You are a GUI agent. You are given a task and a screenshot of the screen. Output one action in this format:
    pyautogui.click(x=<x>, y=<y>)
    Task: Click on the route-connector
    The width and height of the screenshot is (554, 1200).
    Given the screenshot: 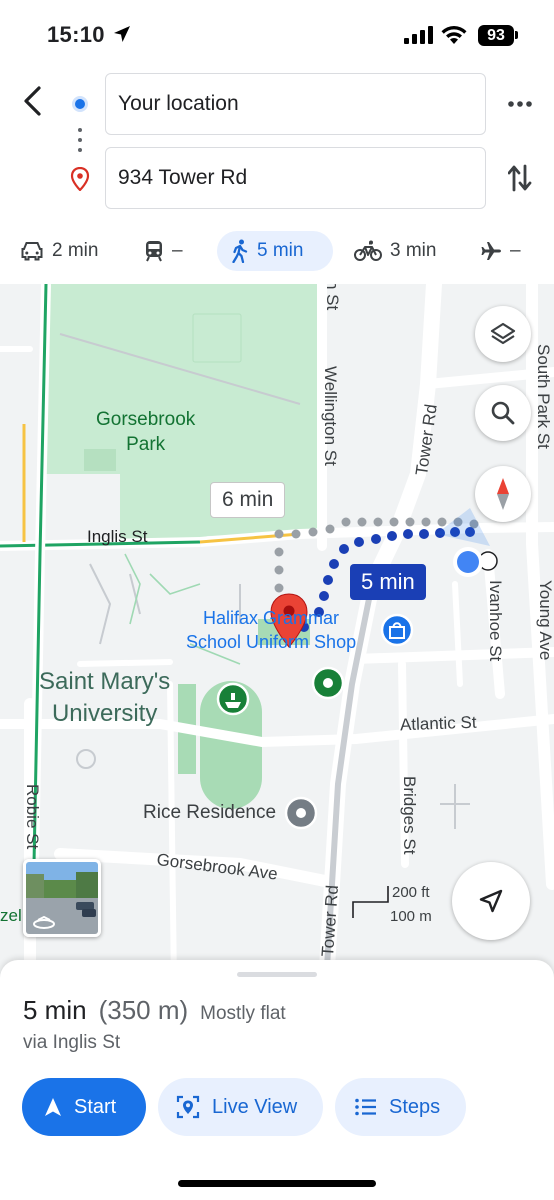 What is the action you would take?
    pyautogui.click(x=80, y=143)
    